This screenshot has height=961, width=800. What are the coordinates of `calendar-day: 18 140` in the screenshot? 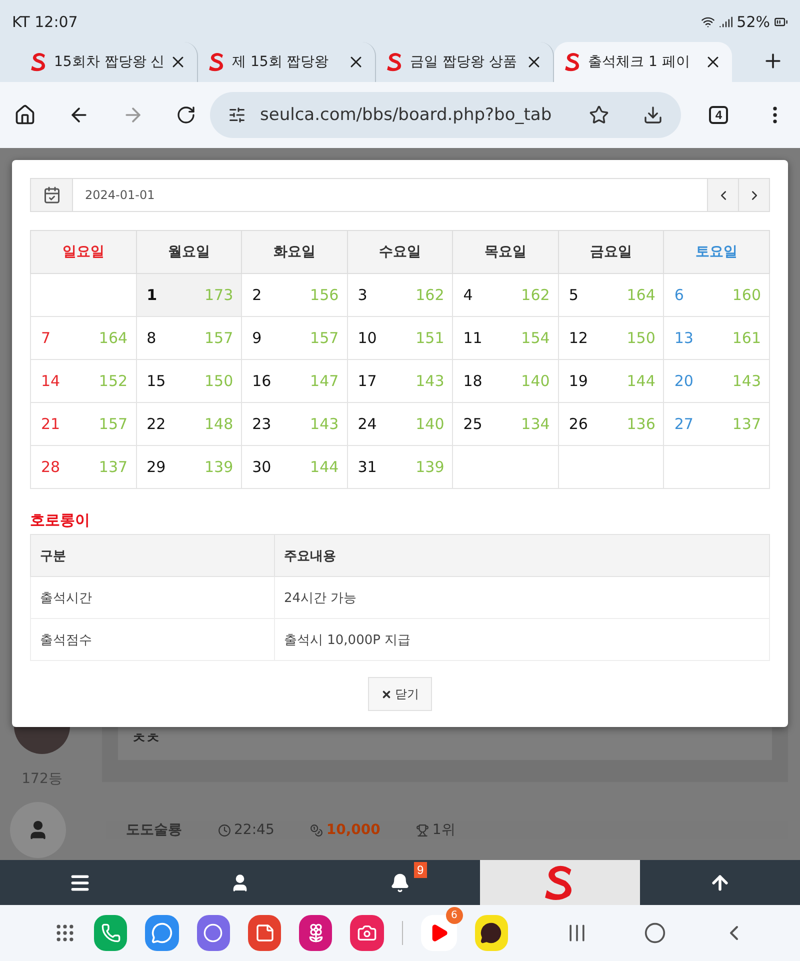 It's located at (505, 381).